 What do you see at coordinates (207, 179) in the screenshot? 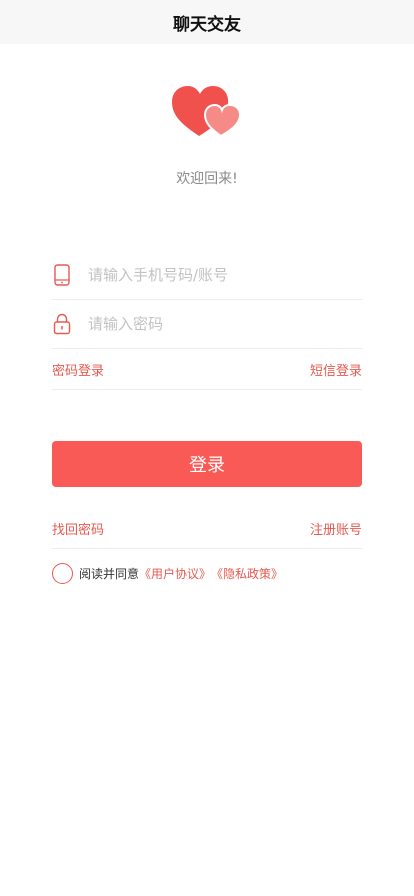
I see `welcome-text: 欢迎回来!` at bounding box center [207, 179].